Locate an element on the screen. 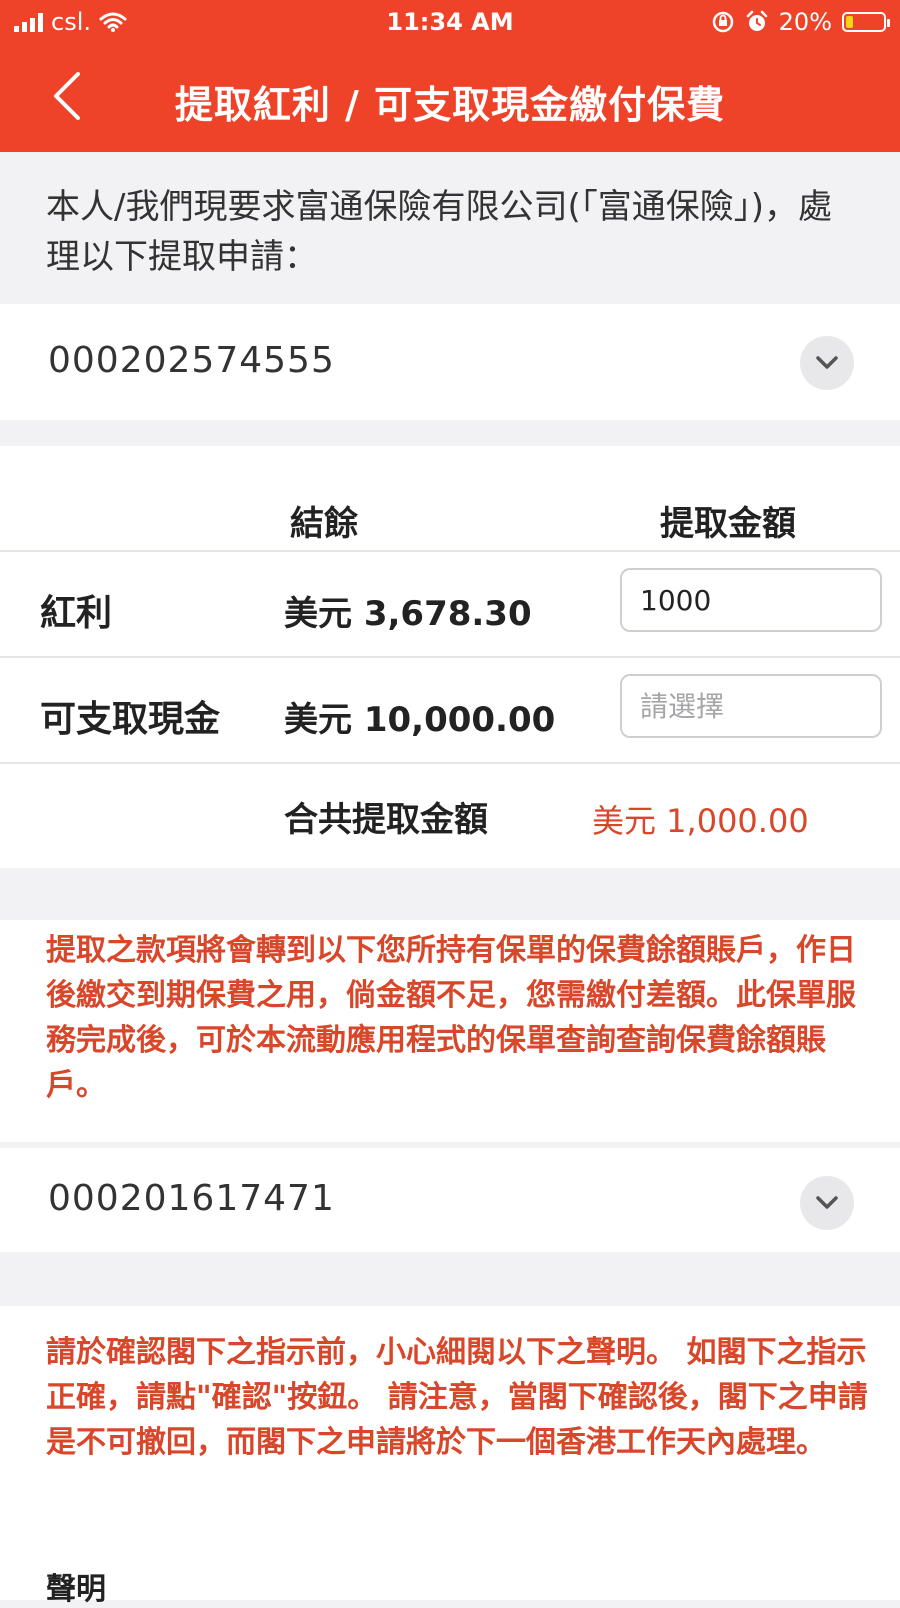 This screenshot has width=900, height=1608. nav-bar: 提取紅利 / 可支取現金繳付保費 is located at coordinates (450, 99).